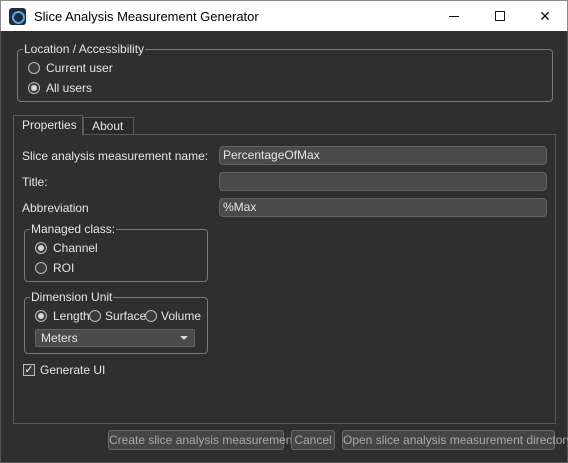 Image resolution: width=568 pixels, height=463 pixels. What do you see at coordinates (71, 316) in the screenshot?
I see `radio-label: Length` at bounding box center [71, 316].